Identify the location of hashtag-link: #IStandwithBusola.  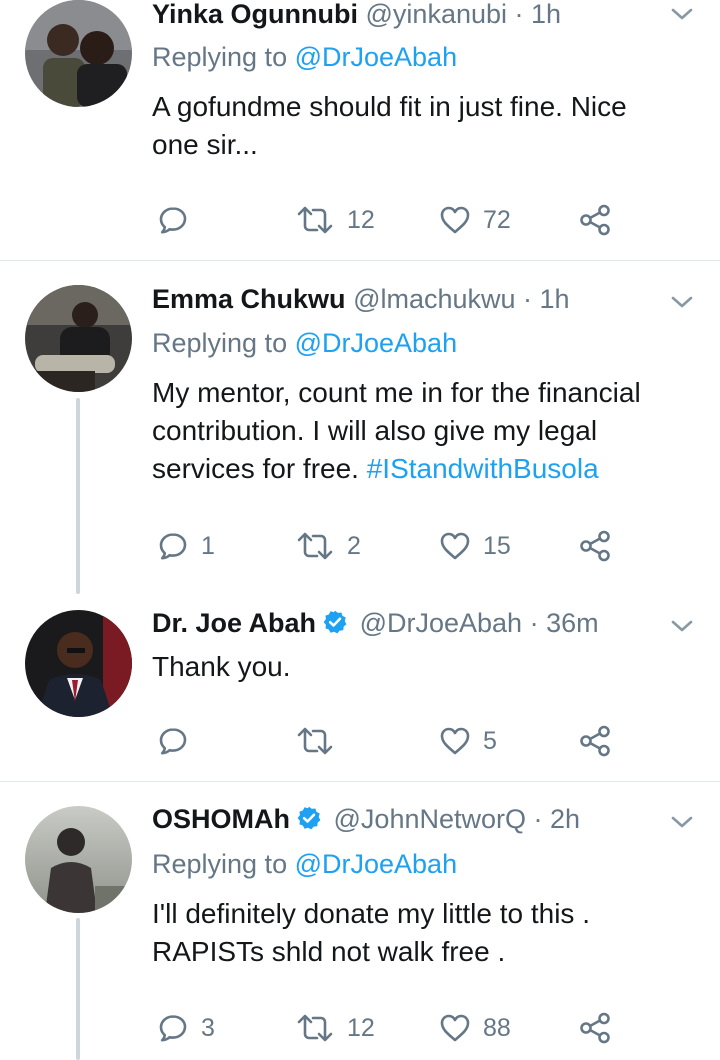
(483, 468).